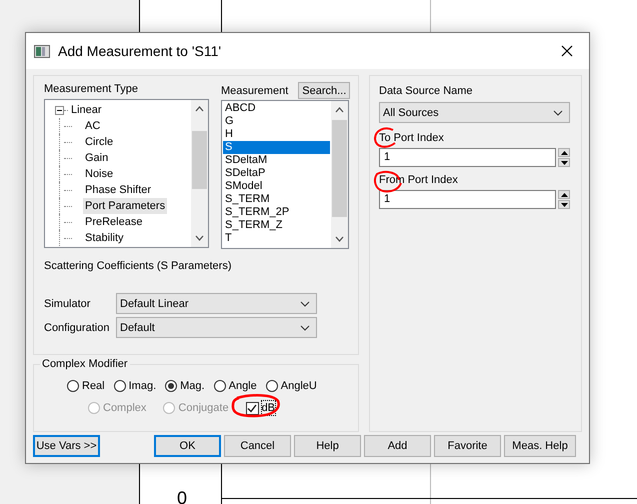 This screenshot has height=504, width=637. Describe the element at coordinates (113, 222) in the screenshot. I see `tree-item: PreRelease` at that location.